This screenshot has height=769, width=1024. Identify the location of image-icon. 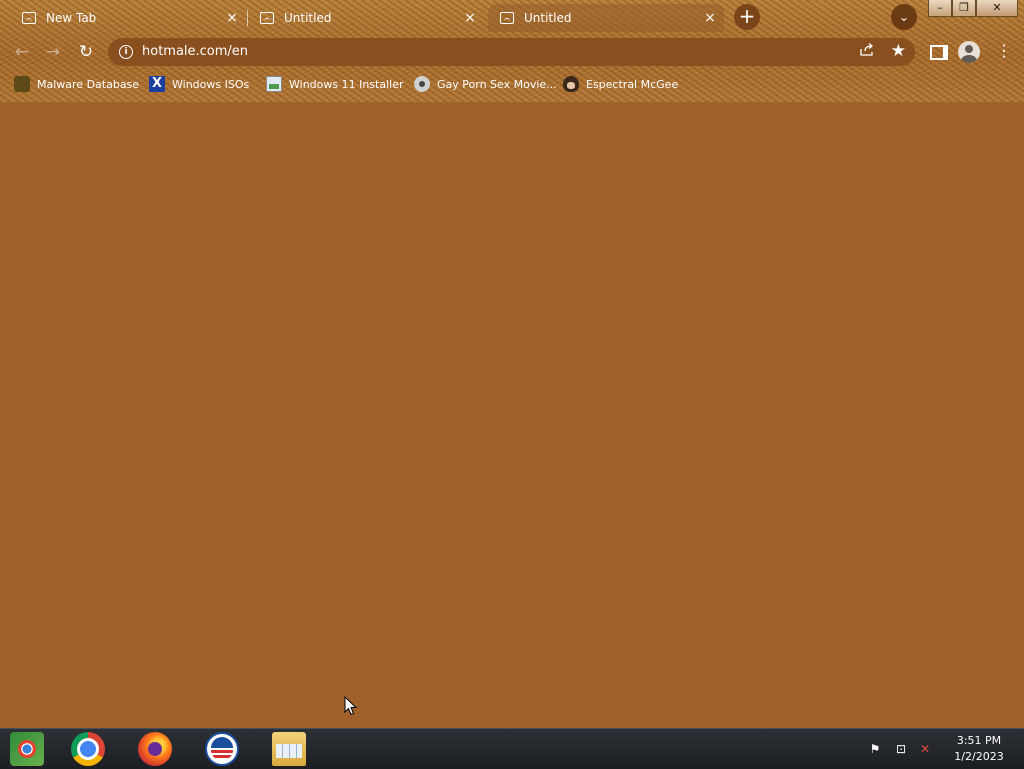
(274, 84).